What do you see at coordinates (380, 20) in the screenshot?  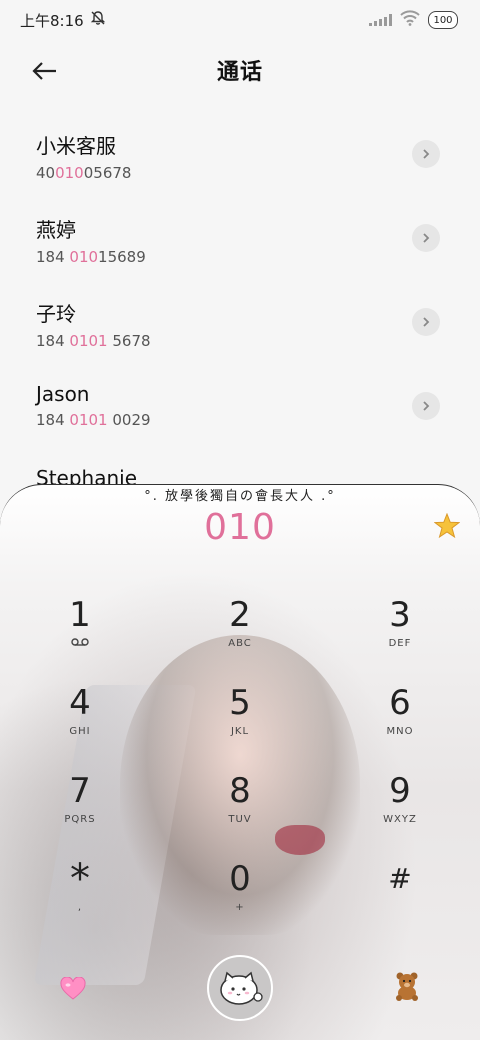 I see `signal-icon` at bounding box center [380, 20].